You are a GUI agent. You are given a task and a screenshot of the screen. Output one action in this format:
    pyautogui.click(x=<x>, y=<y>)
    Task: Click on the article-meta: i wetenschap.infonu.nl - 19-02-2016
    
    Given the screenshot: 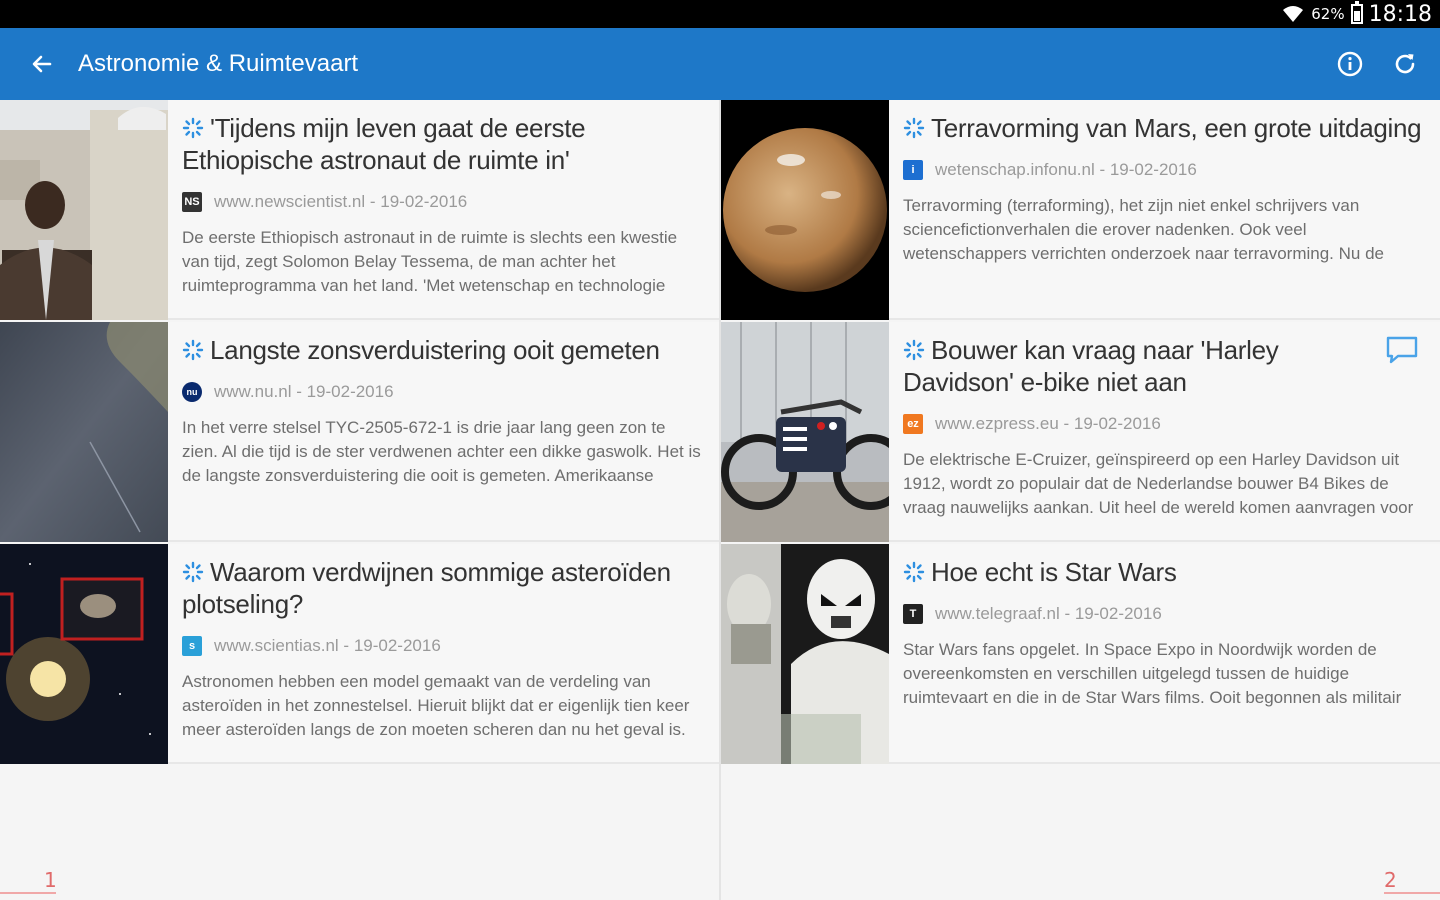 What is the action you would take?
    pyautogui.click(x=1165, y=170)
    